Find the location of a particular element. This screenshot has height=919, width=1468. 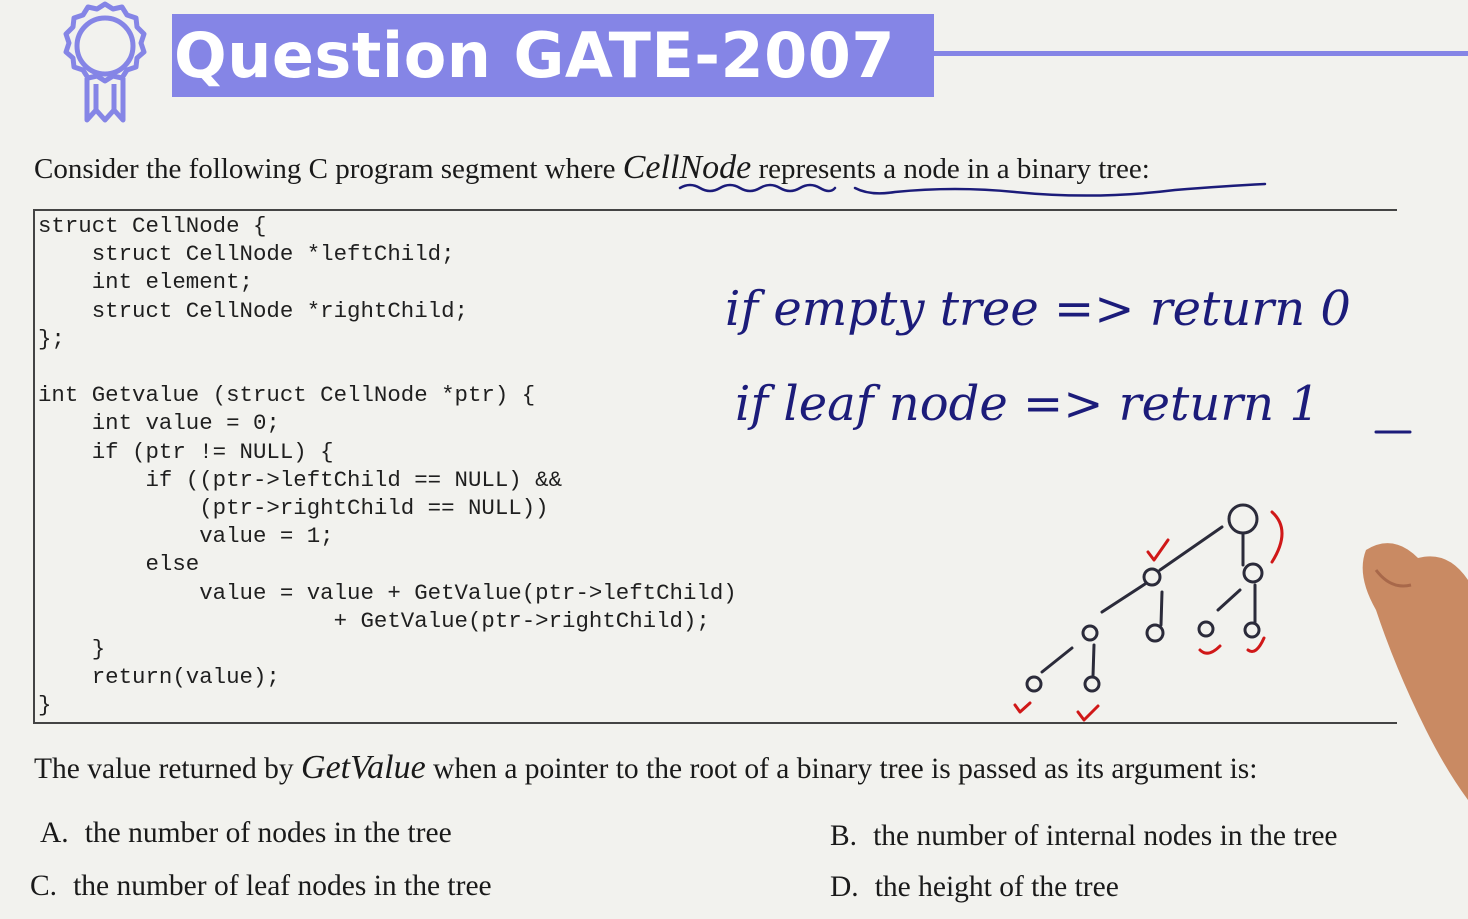

annotation-line-2: if leaf node => return 1 is located at coordinates (1027, 404).